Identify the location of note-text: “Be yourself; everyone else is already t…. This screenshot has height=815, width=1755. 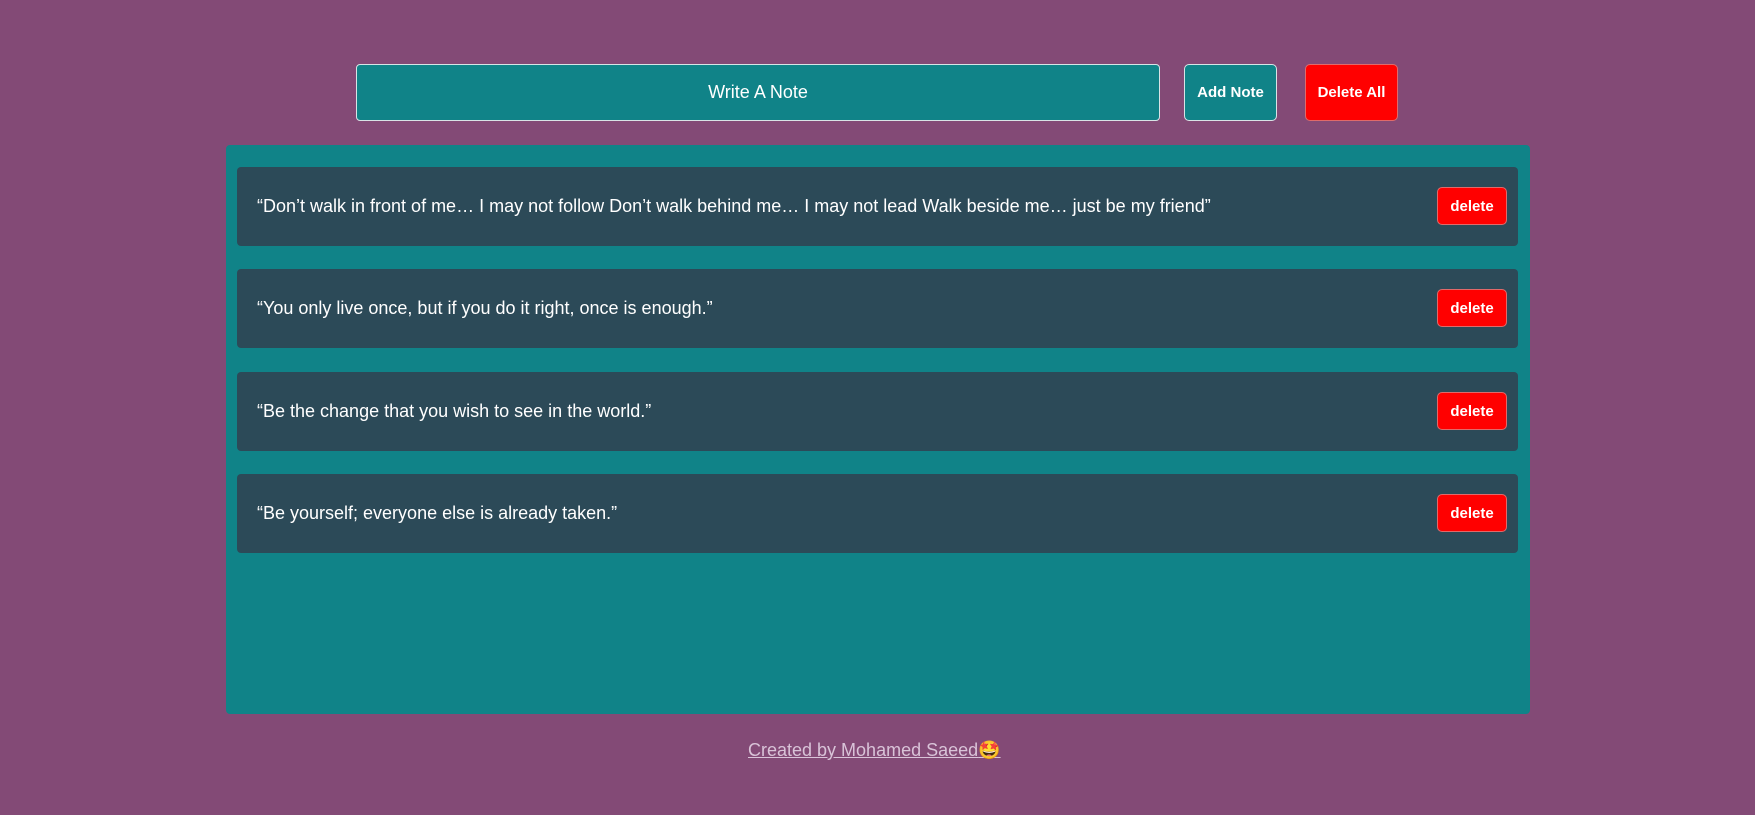
(437, 513).